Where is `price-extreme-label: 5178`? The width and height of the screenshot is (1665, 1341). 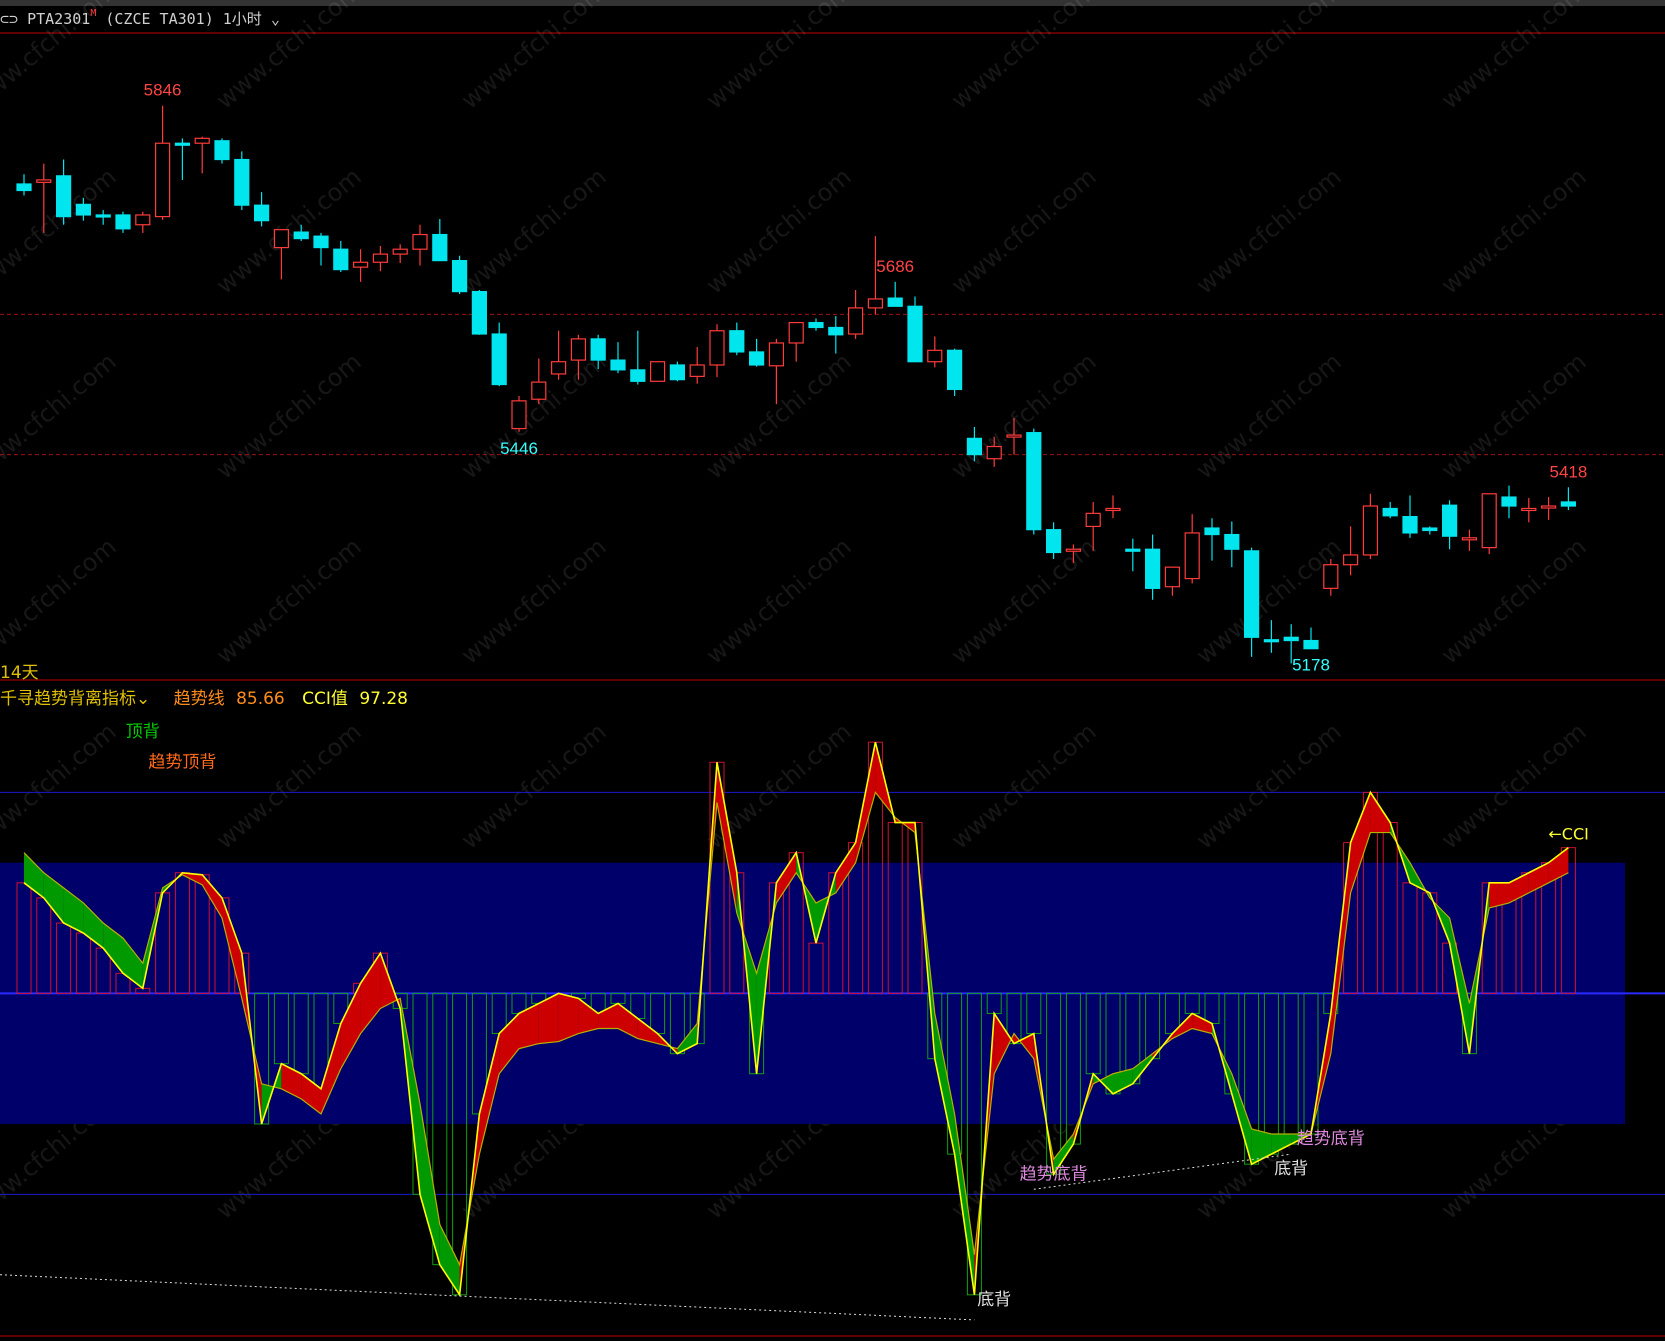 price-extreme-label: 5178 is located at coordinates (1311, 665).